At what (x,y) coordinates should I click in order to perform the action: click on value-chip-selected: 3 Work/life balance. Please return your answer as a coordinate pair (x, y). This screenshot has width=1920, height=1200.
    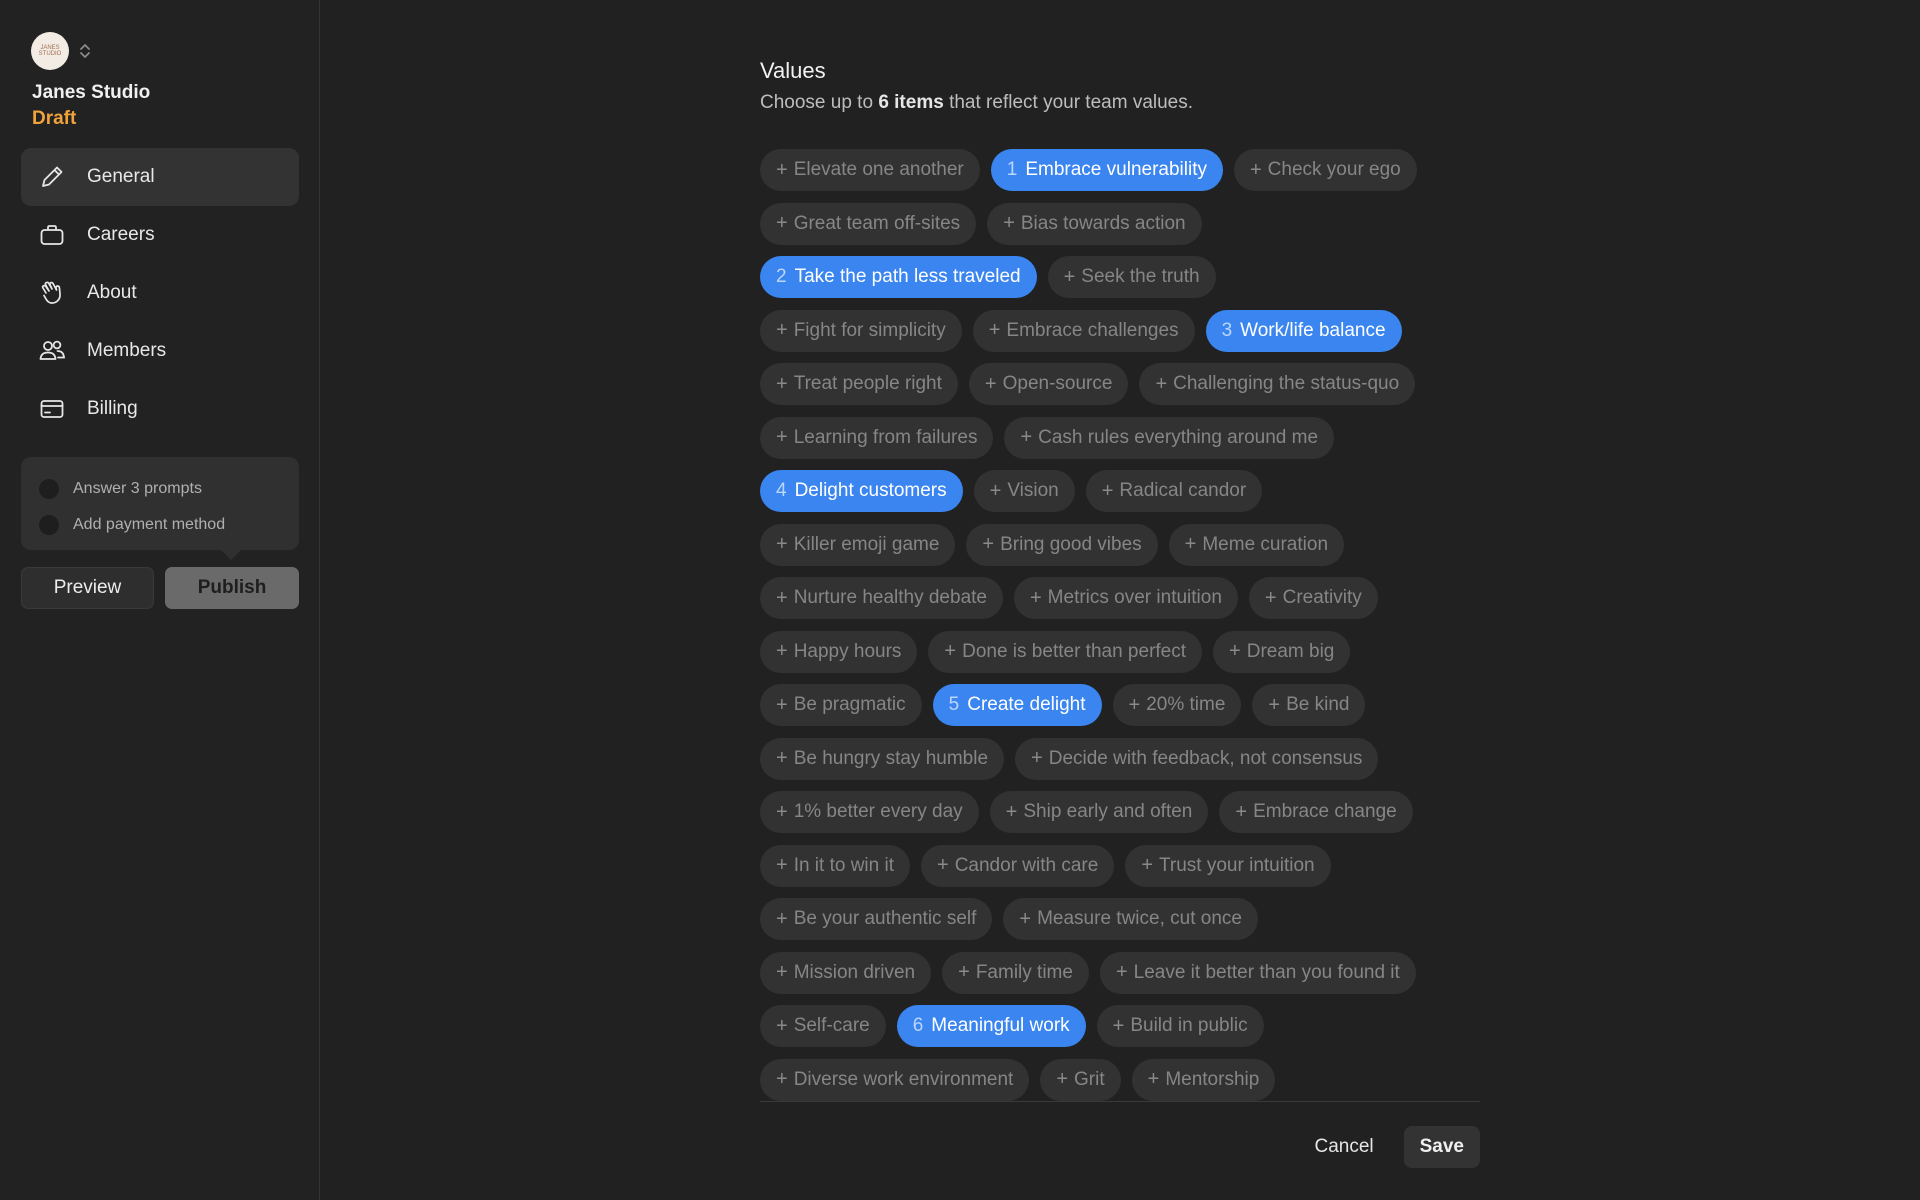
    Looking at the image, I should click on (1303, 330).